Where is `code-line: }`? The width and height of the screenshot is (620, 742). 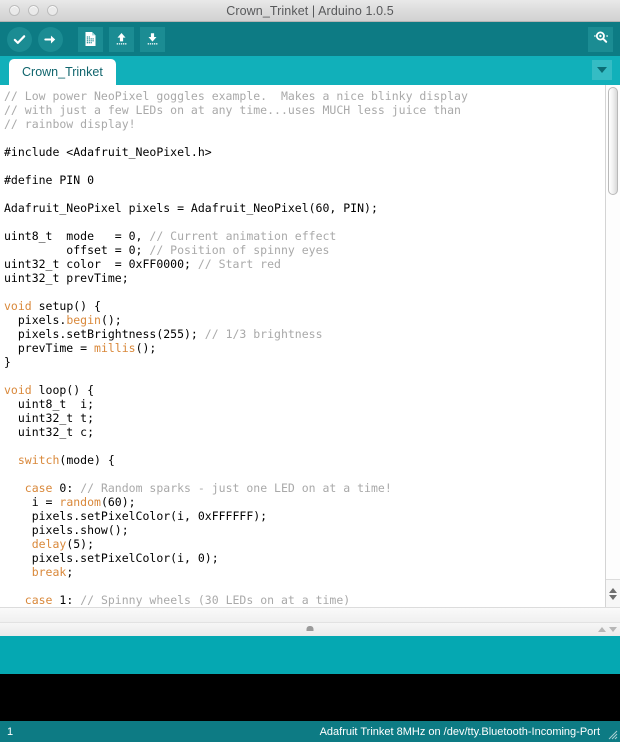
code-line: } is located at coordinates (7, 362).